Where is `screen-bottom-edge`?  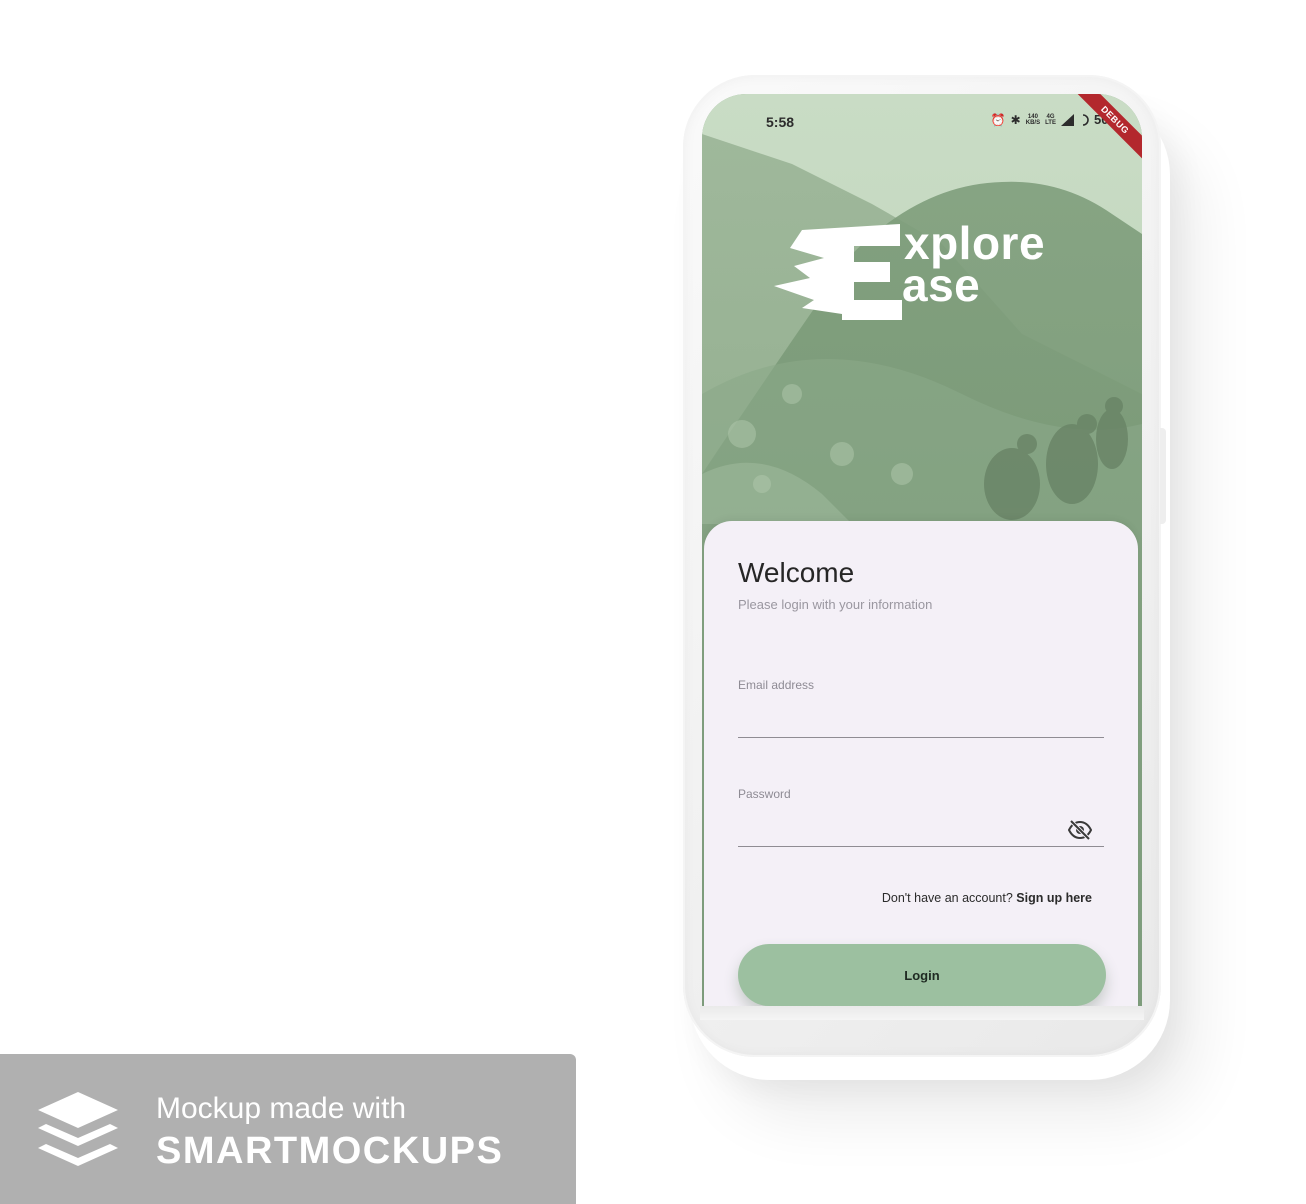 screen-bottom-edge is located at coordinates (922, 1013).